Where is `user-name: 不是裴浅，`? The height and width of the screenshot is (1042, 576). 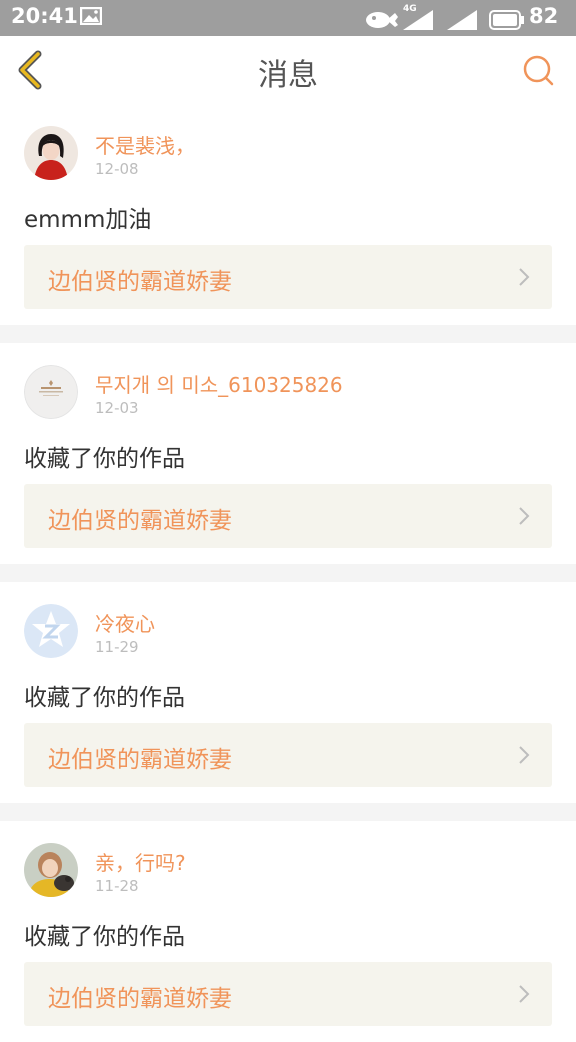 user-name: 不是裴浅， is located at coordinates (145, 144).